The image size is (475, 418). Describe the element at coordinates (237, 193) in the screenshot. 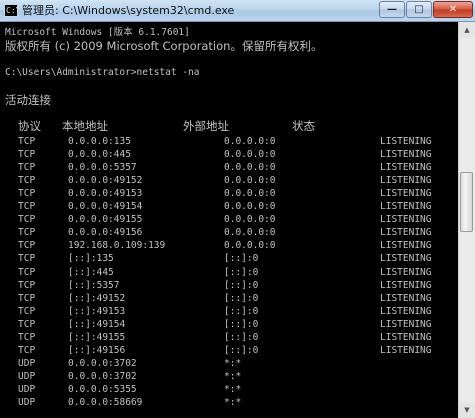

I see `table-row: TCP 0.0.0.0:49153 0.0.0.0:0 LISTENING` at that location.